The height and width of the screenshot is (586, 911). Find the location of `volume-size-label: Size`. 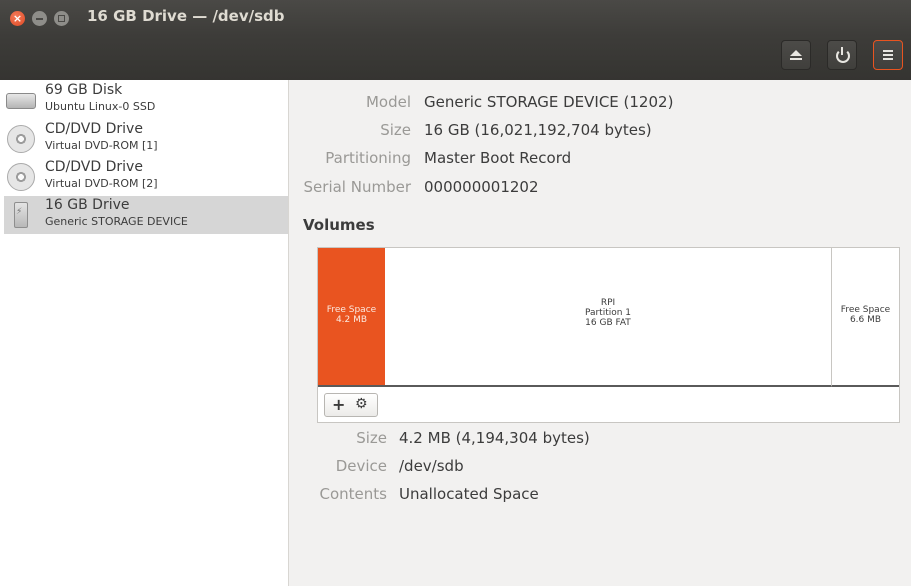

volume-size-label: Size is located at coordinates (371, 438).